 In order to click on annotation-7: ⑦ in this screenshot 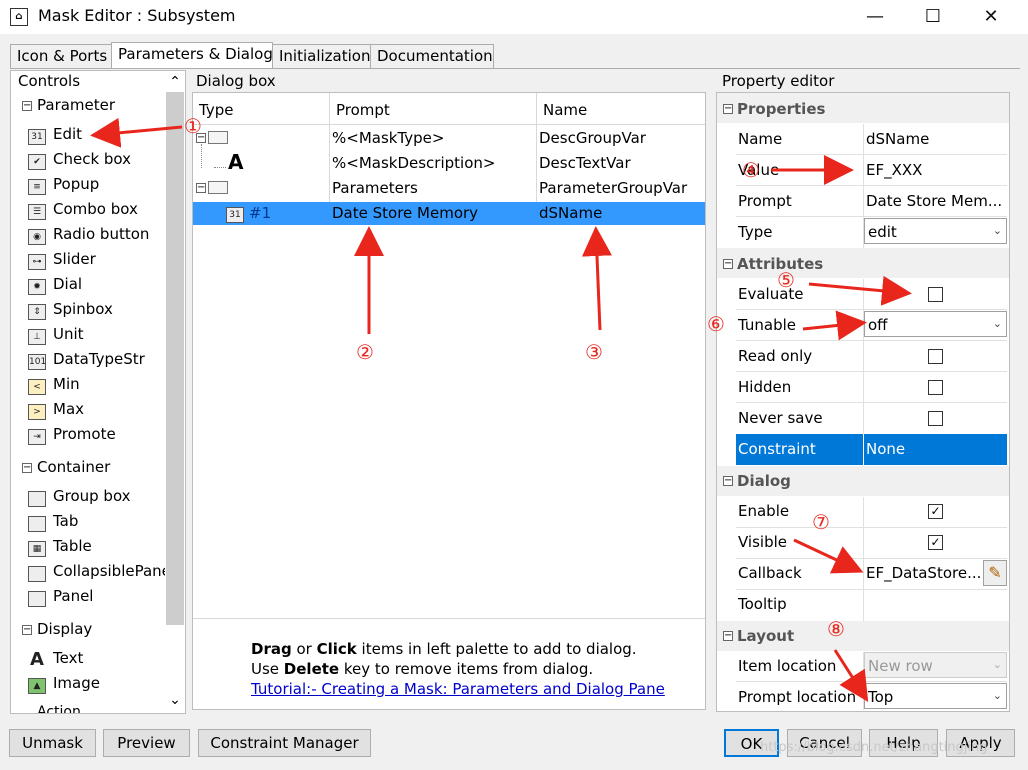, I will do `click(821, 522)`.